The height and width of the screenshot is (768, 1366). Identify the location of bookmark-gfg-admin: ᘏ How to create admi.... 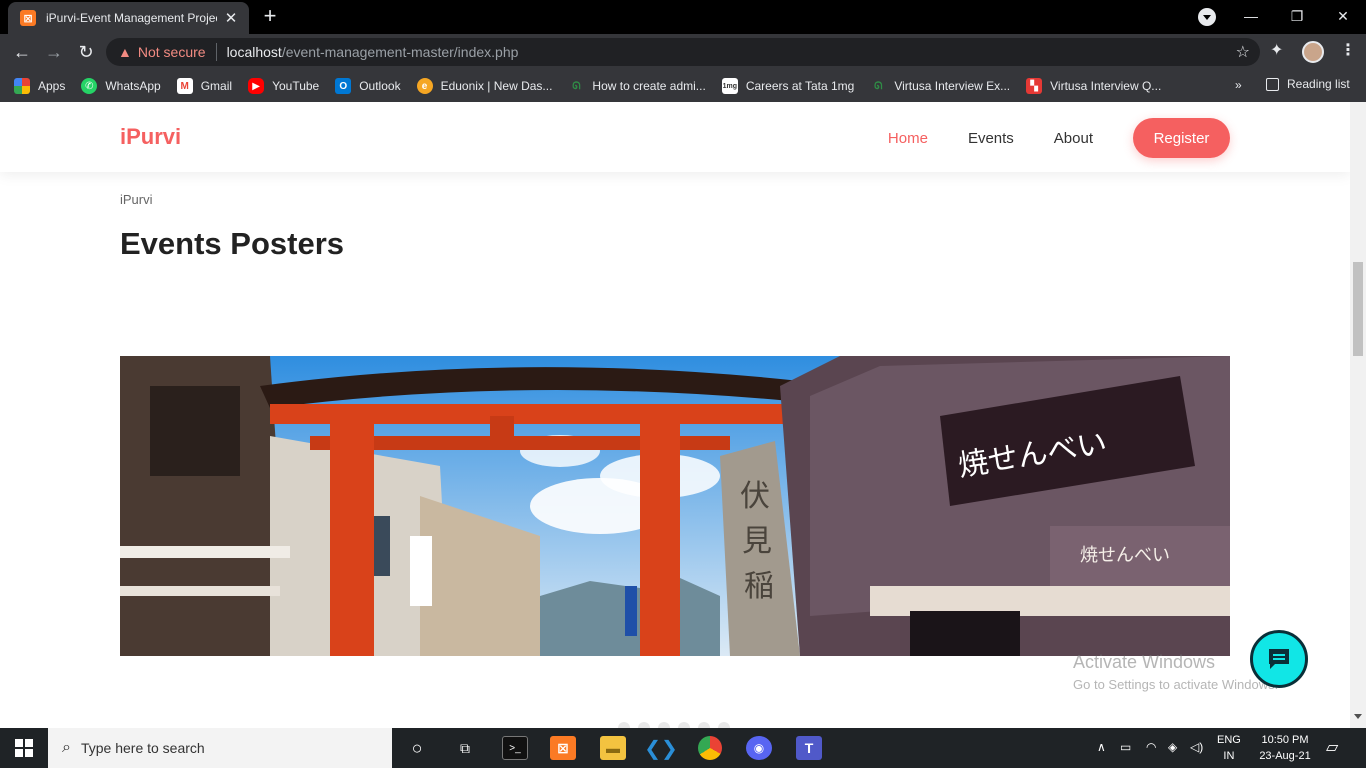
(637, 86).